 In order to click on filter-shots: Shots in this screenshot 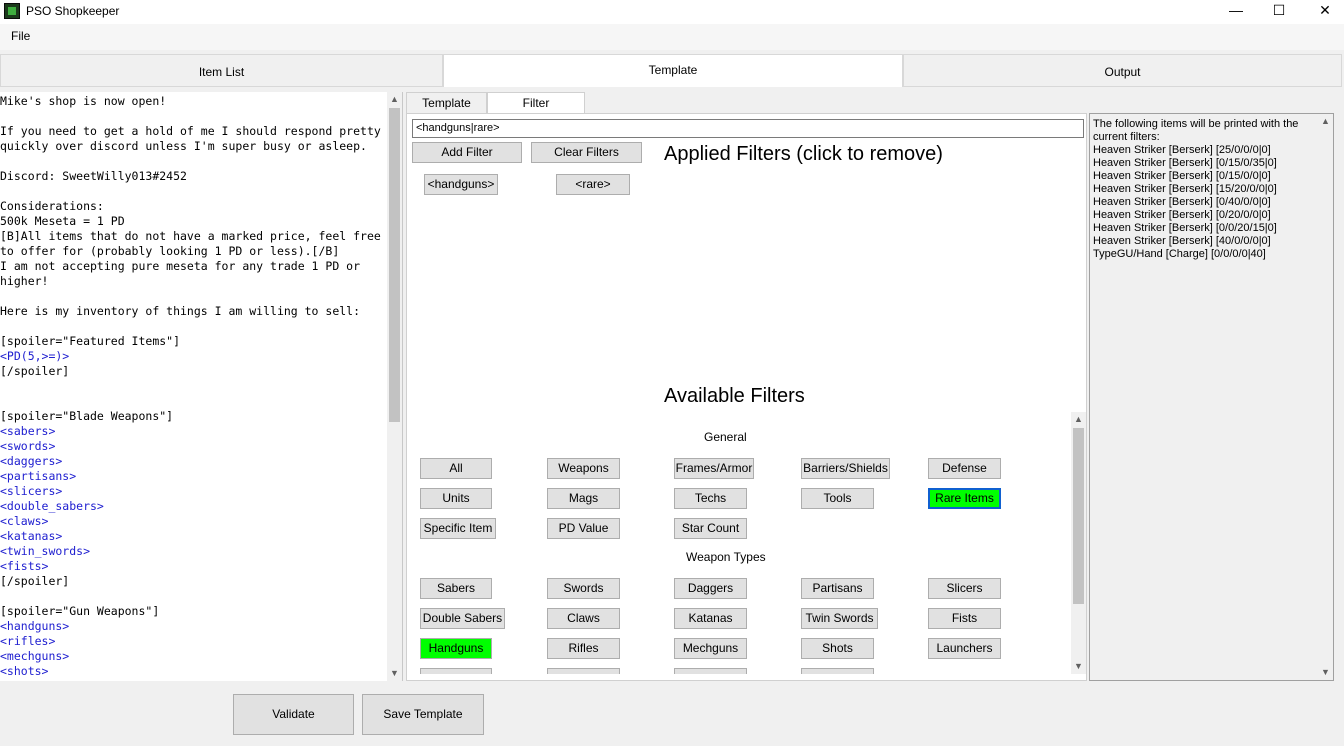, I will do `click(837, 648)`.